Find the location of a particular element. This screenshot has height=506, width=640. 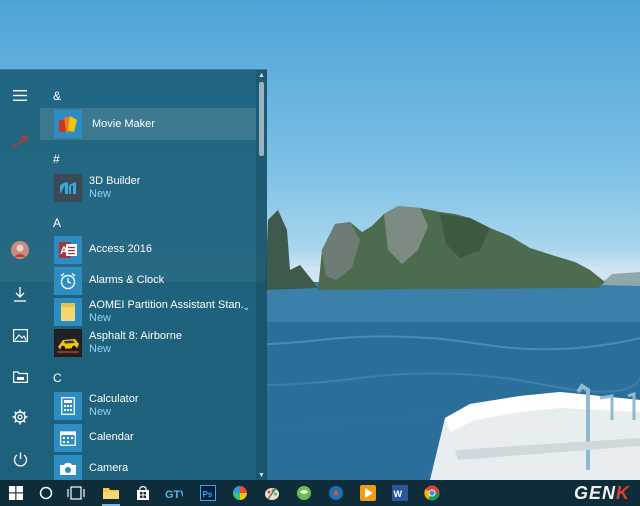

app-access-2016: A Access 2016 is located at coordinates (148, 249).